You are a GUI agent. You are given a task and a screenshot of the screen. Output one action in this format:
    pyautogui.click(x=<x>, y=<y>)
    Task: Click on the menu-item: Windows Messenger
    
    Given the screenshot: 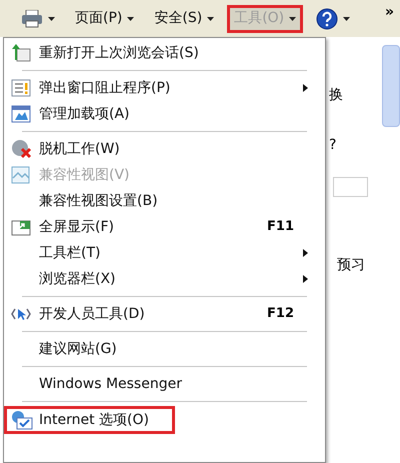 What is the action you would take?
    pyautogui.click(x=164, y=384)
    